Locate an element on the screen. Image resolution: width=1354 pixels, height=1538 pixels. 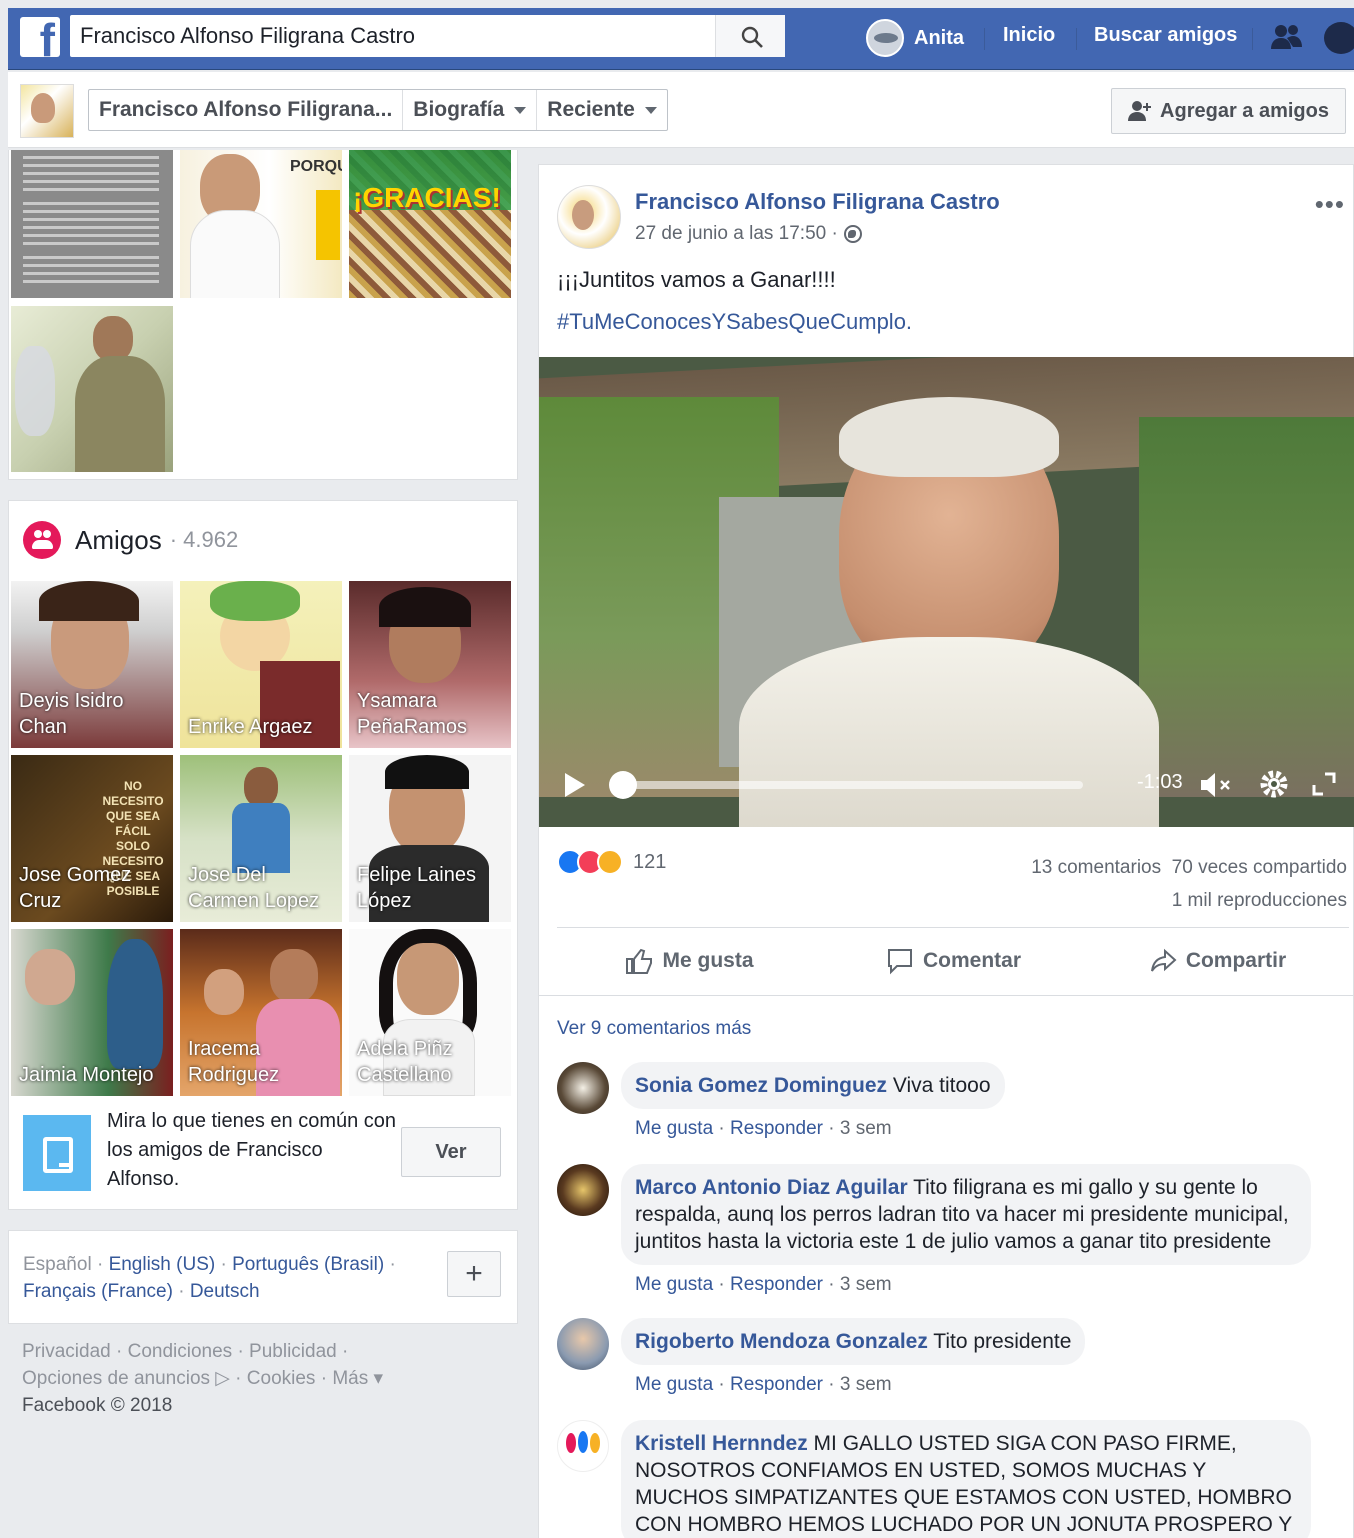
top-navigation-bar: f Anita Inicio Buscar amigos is located at coordinates (681, 39).